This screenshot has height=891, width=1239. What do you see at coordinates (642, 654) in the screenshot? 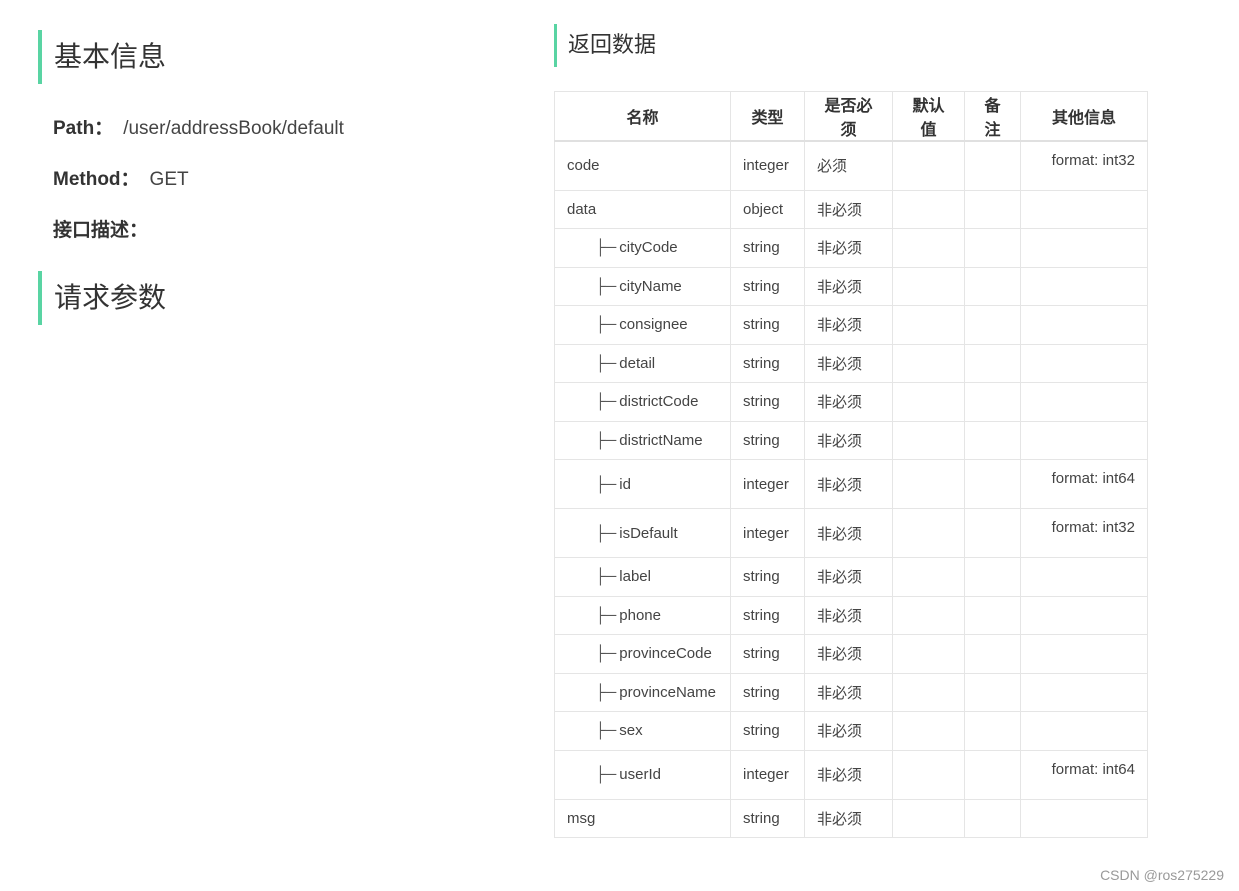
I see `cell-name: ├─ provinceCode` at bounding box center [642, 654].